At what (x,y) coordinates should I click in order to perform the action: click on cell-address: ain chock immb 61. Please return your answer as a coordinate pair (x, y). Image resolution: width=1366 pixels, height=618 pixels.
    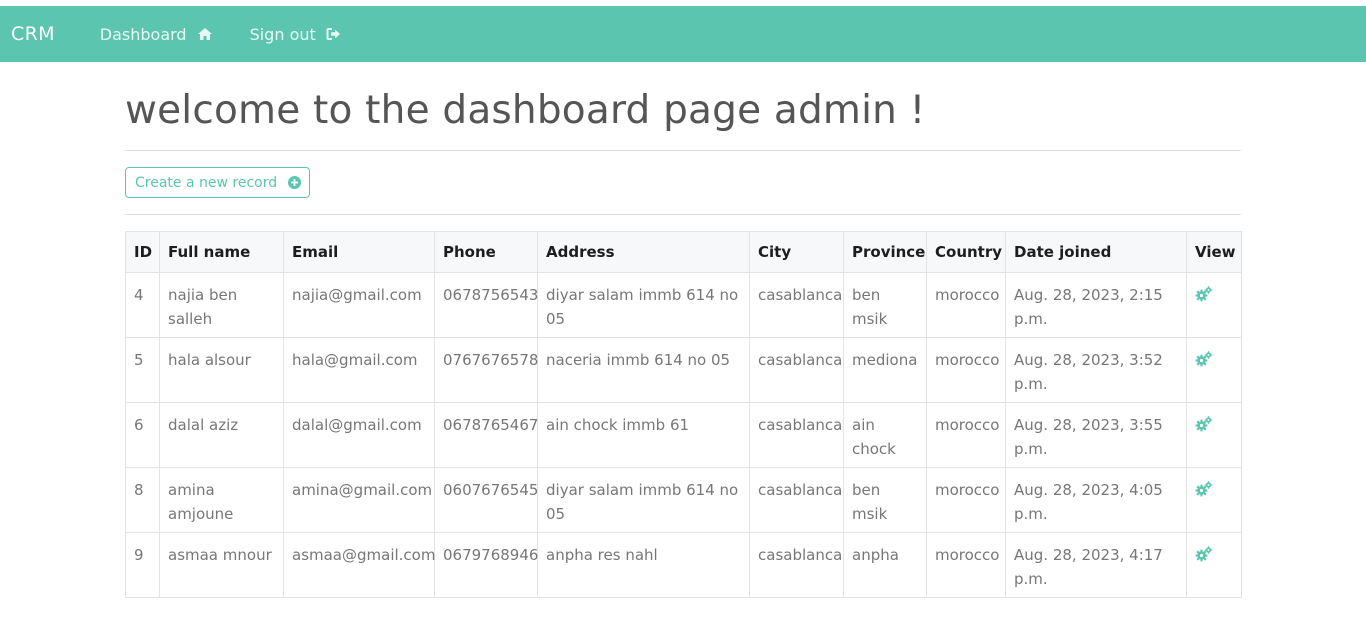
    Looking at the image, I should click on (643, 435).